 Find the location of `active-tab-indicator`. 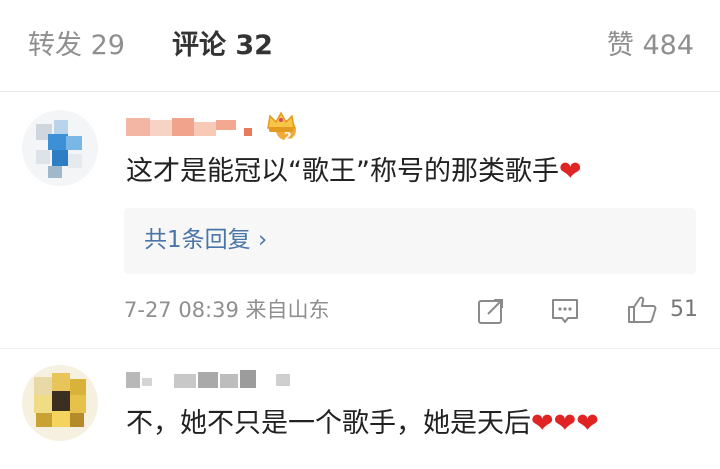

active-tab-indicator is located at coordinates (222, 84).